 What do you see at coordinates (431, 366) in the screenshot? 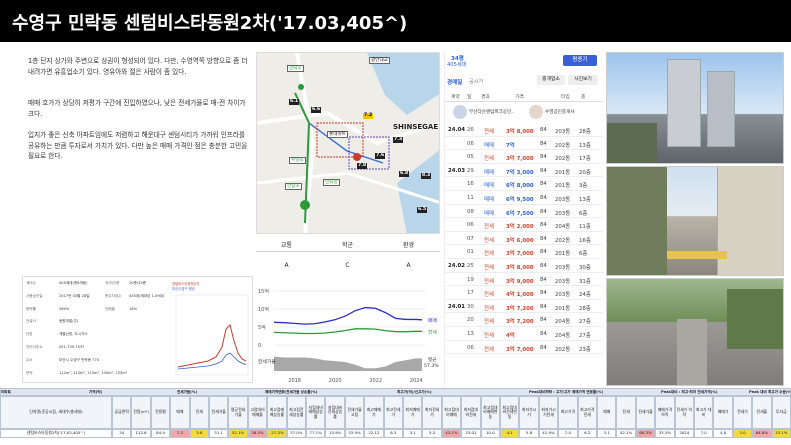
I see `ratio-avg-value: 57.3%` at bounding box center [431, 366].